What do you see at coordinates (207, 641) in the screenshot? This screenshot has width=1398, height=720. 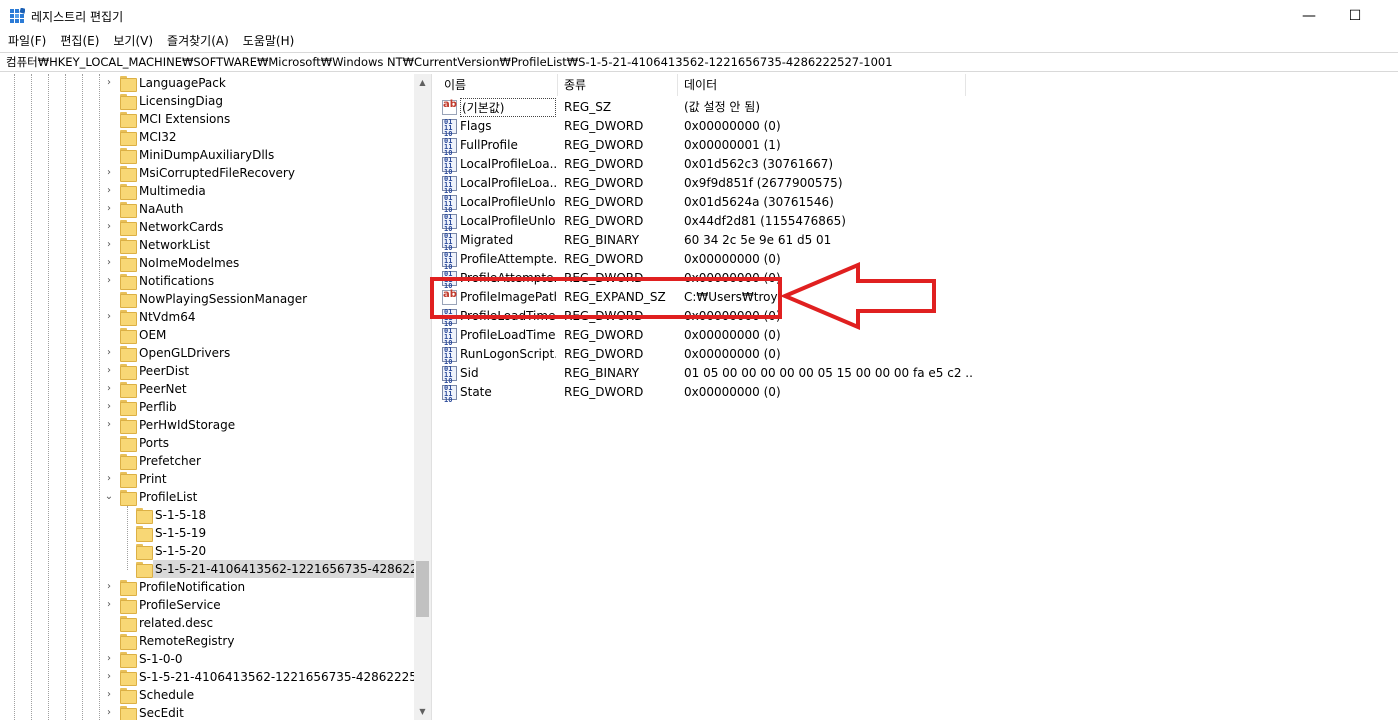 I see `tree-item: RemoteRegistry` at bounding box center [207, 641].